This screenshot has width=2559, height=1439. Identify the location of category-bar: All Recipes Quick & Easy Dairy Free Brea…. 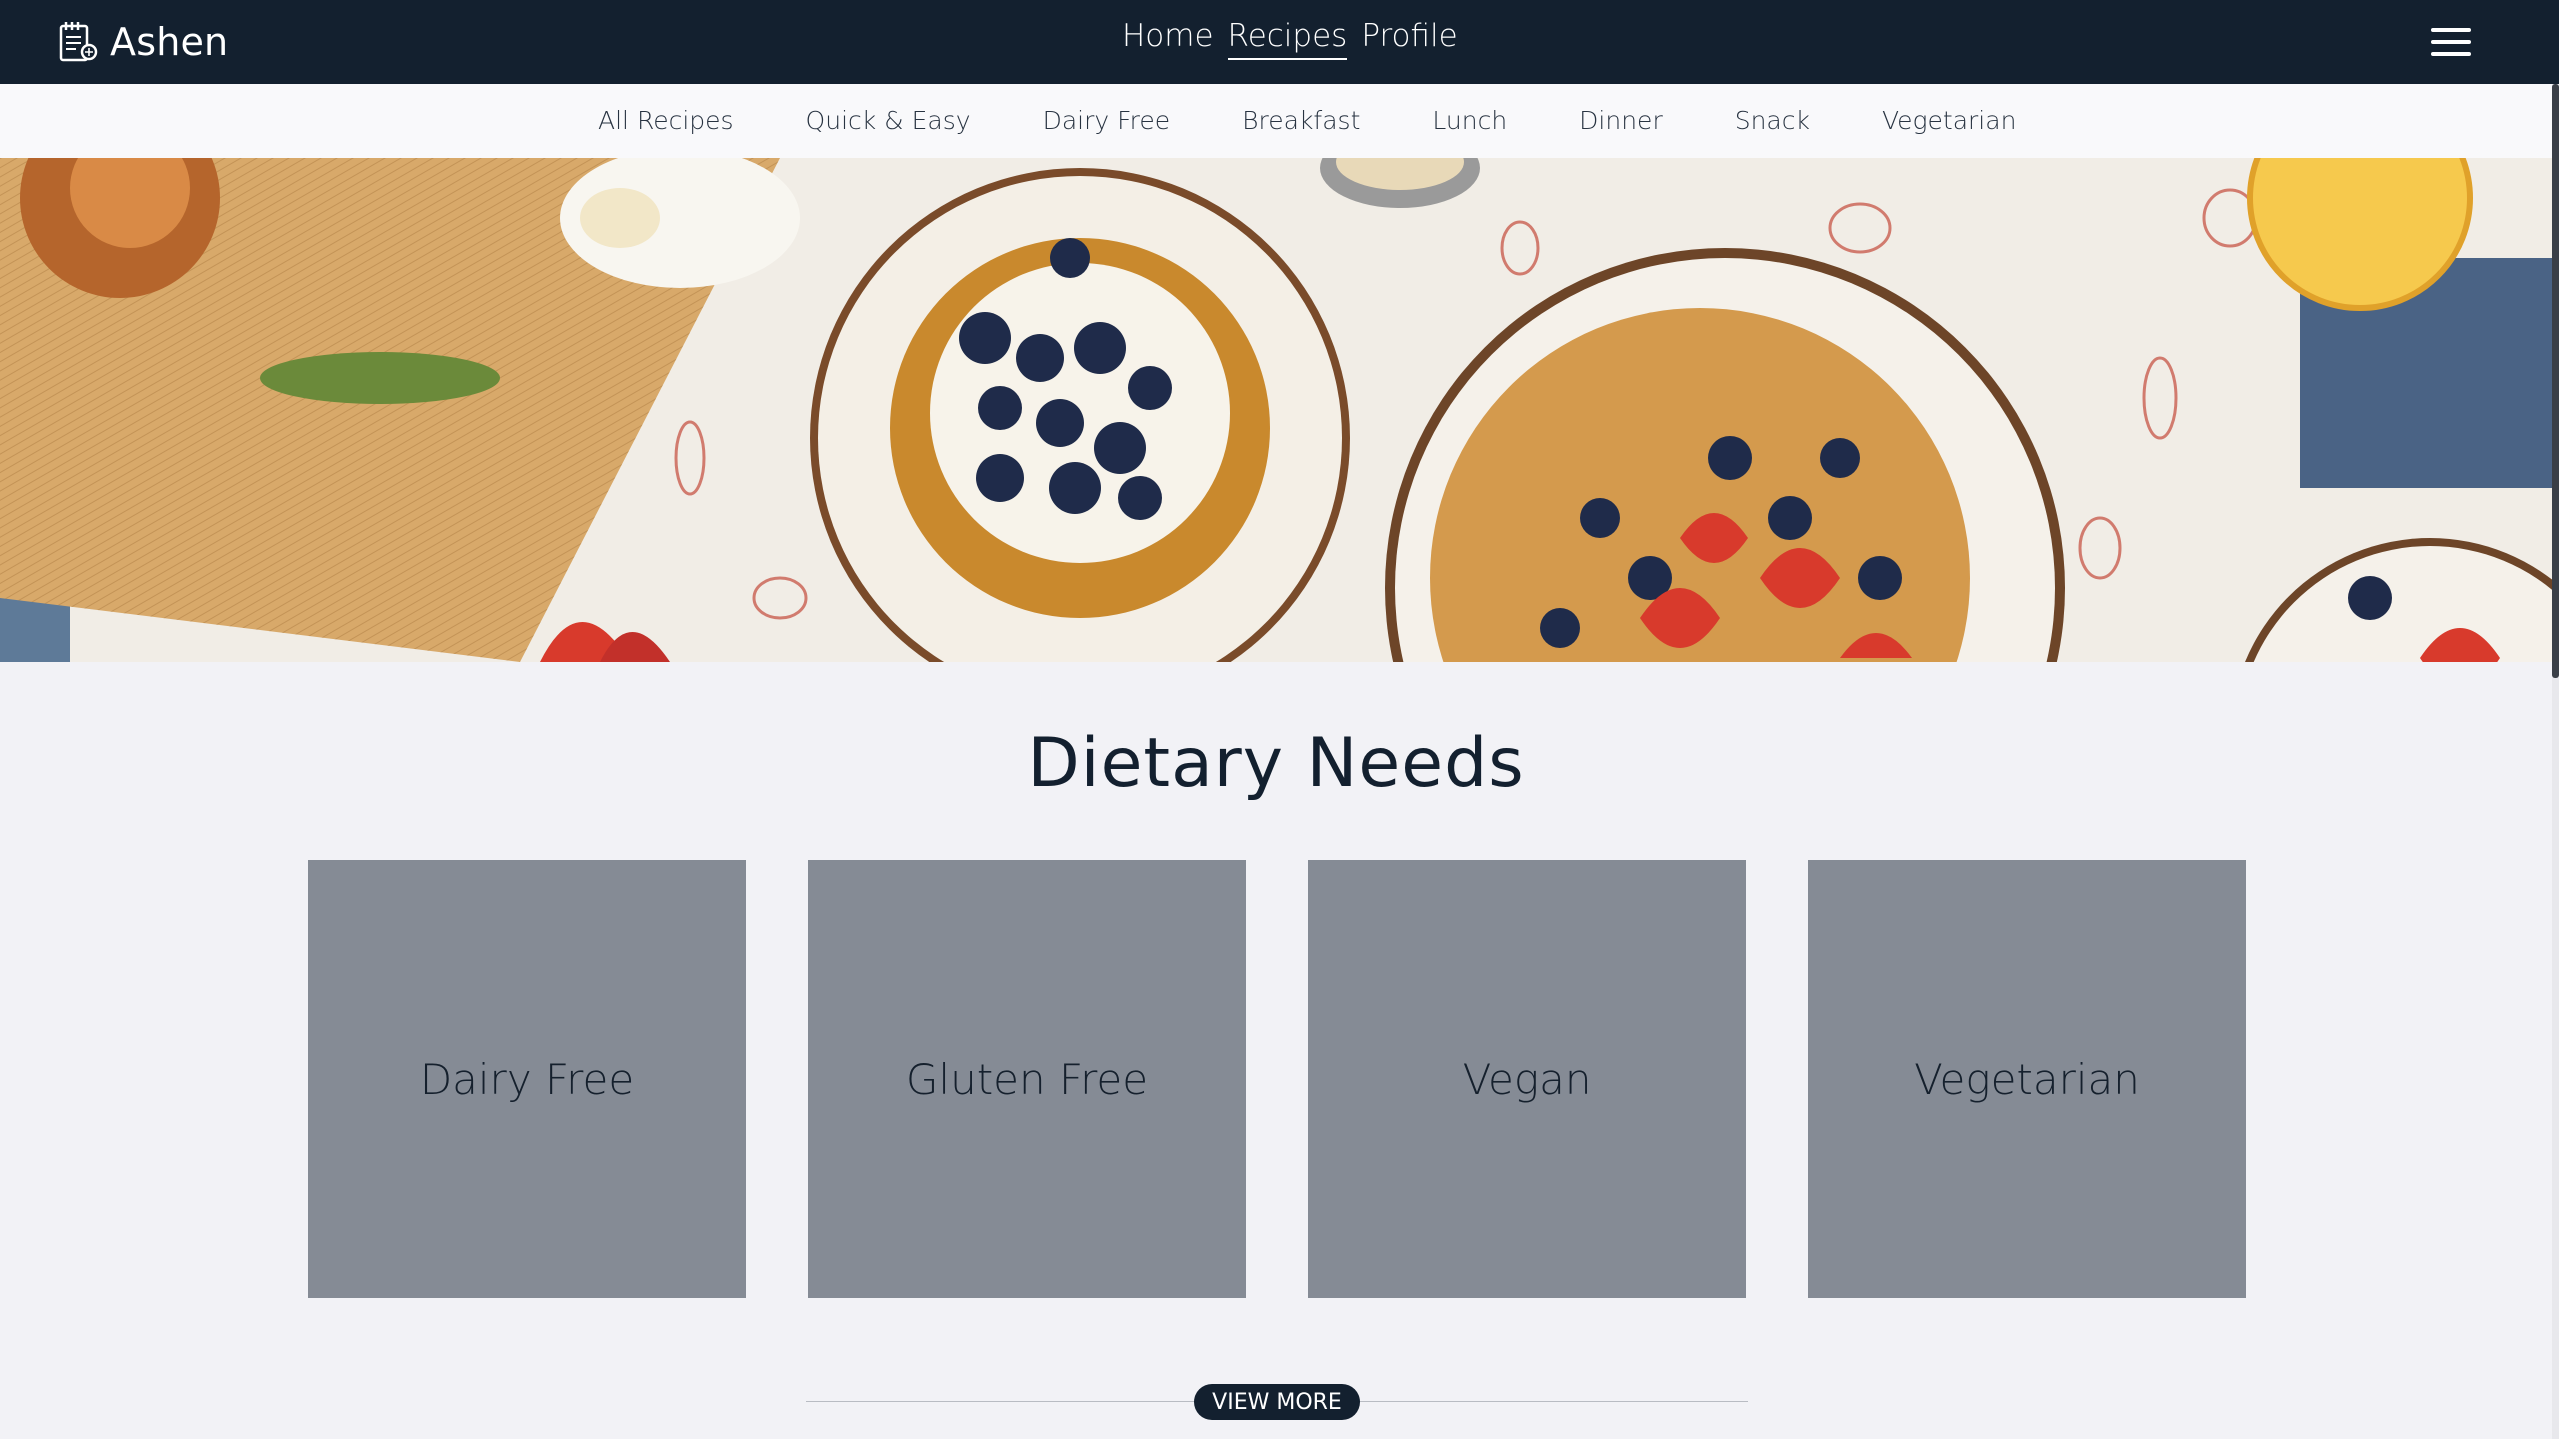
(1276, 121).